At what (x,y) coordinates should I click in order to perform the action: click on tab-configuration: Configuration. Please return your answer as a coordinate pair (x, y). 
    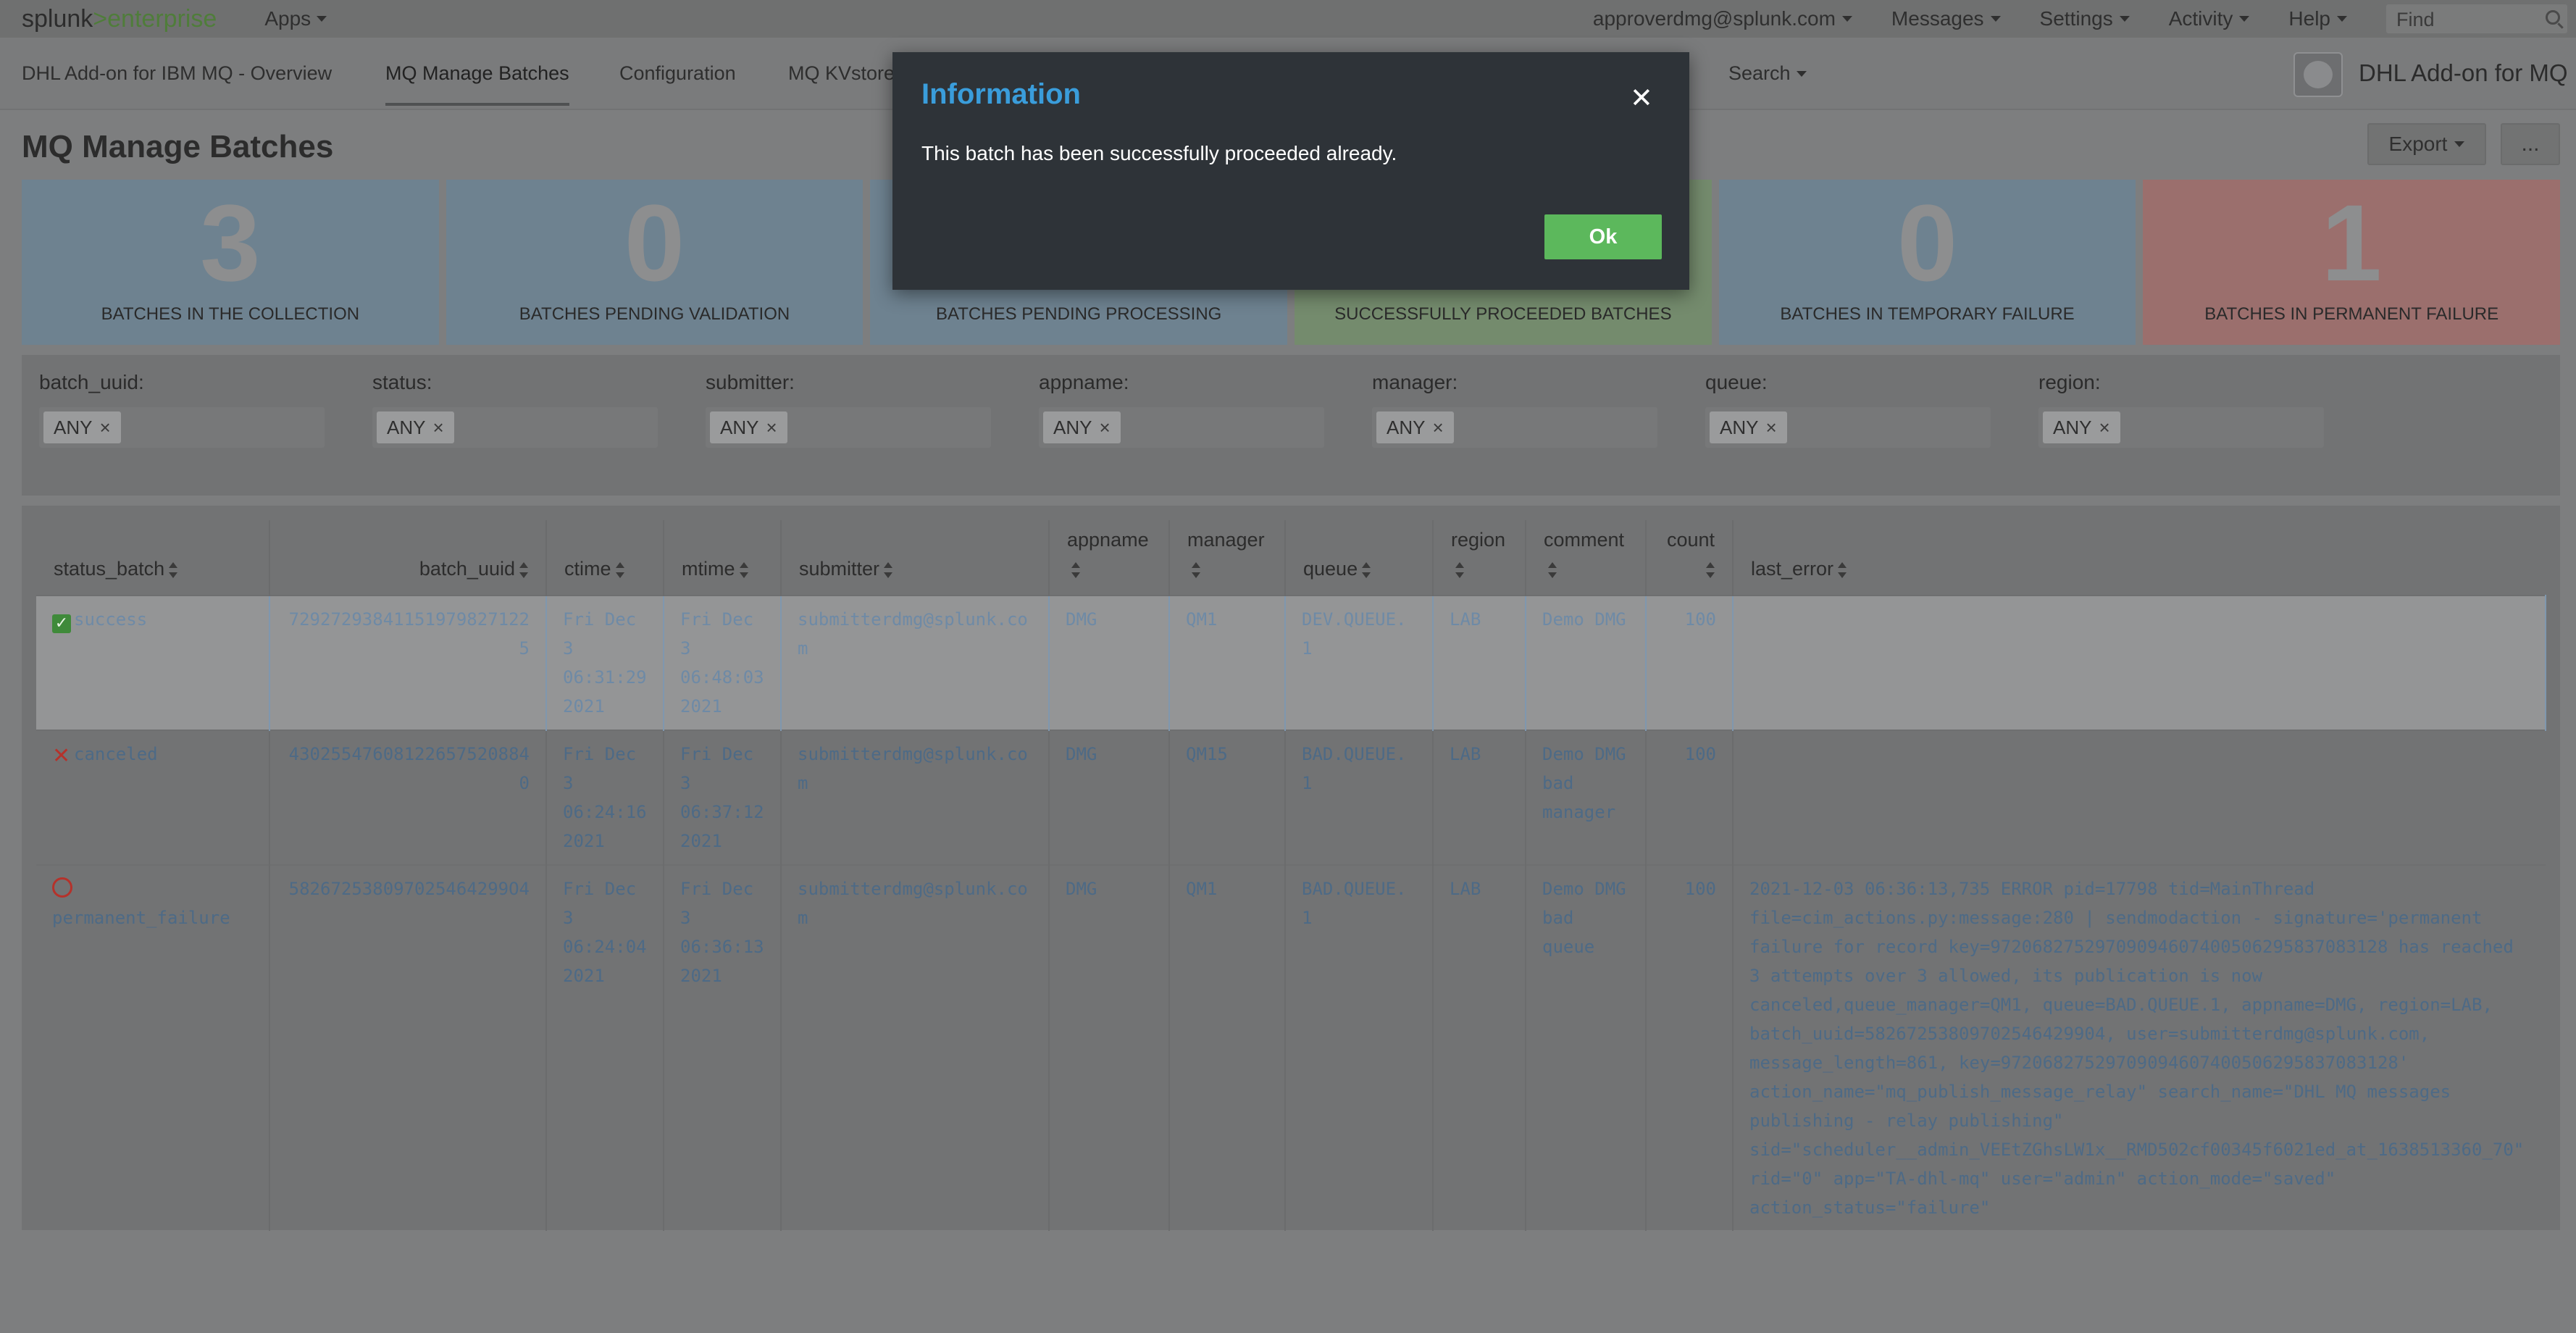
    Looking at the image, I should click on (677, 73).